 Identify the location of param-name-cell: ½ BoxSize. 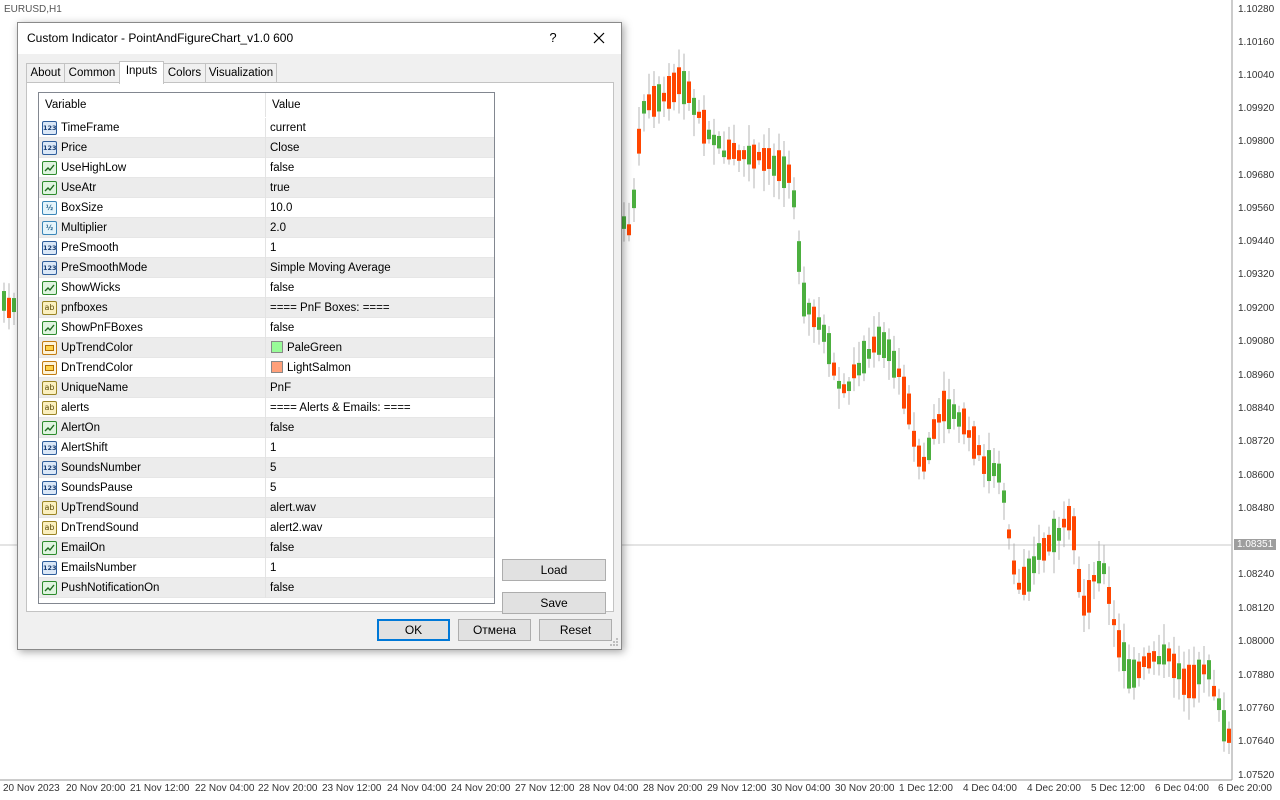
(152, 208).